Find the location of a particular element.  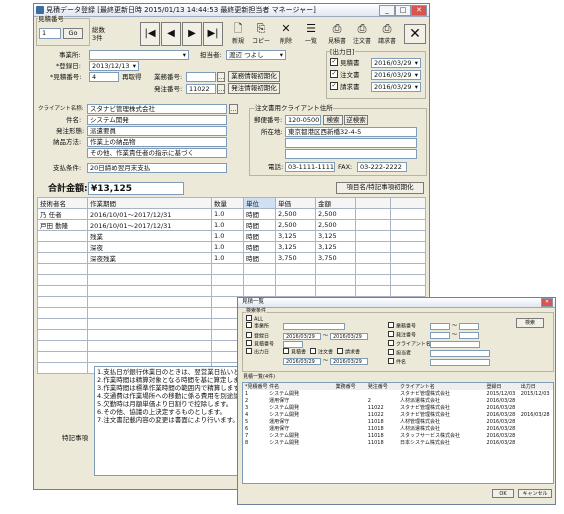

office-select is located at coordinates (314, 326).